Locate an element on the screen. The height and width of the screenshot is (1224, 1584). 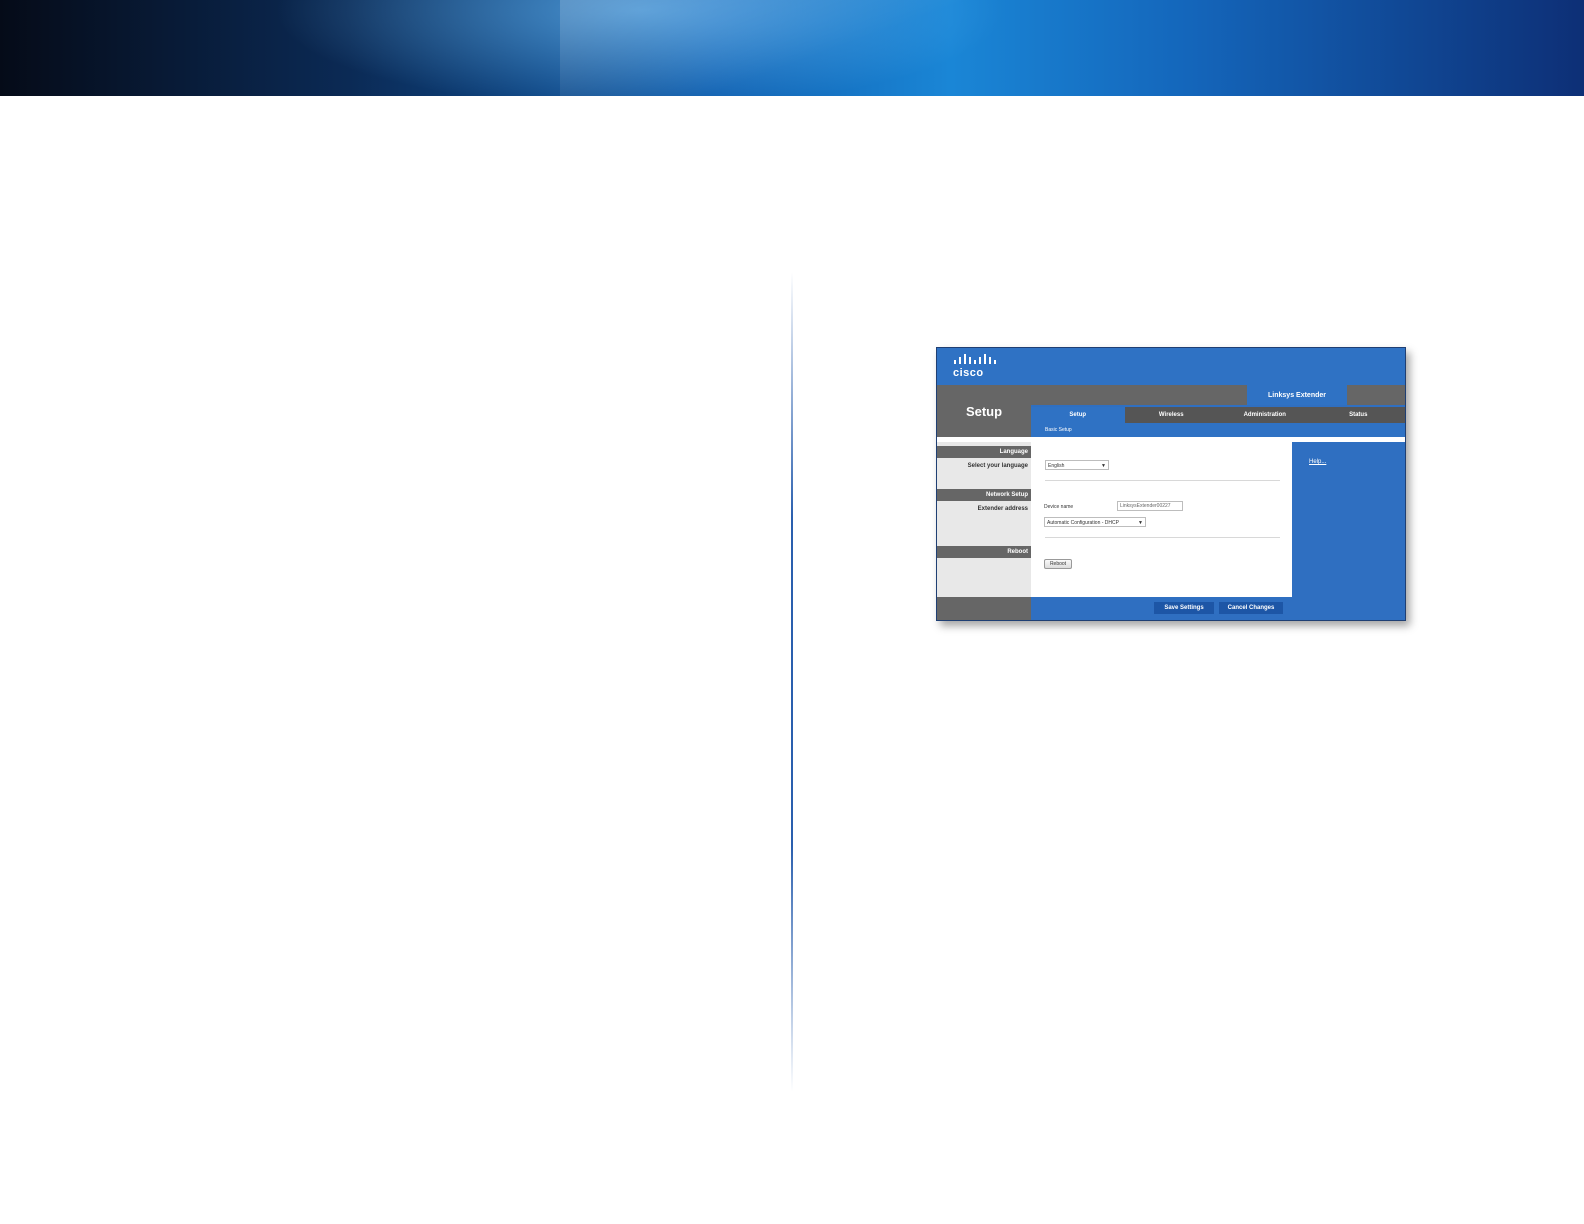
action-bar: Save Settings Cancel Changes is located at coordinates (1163, 608).